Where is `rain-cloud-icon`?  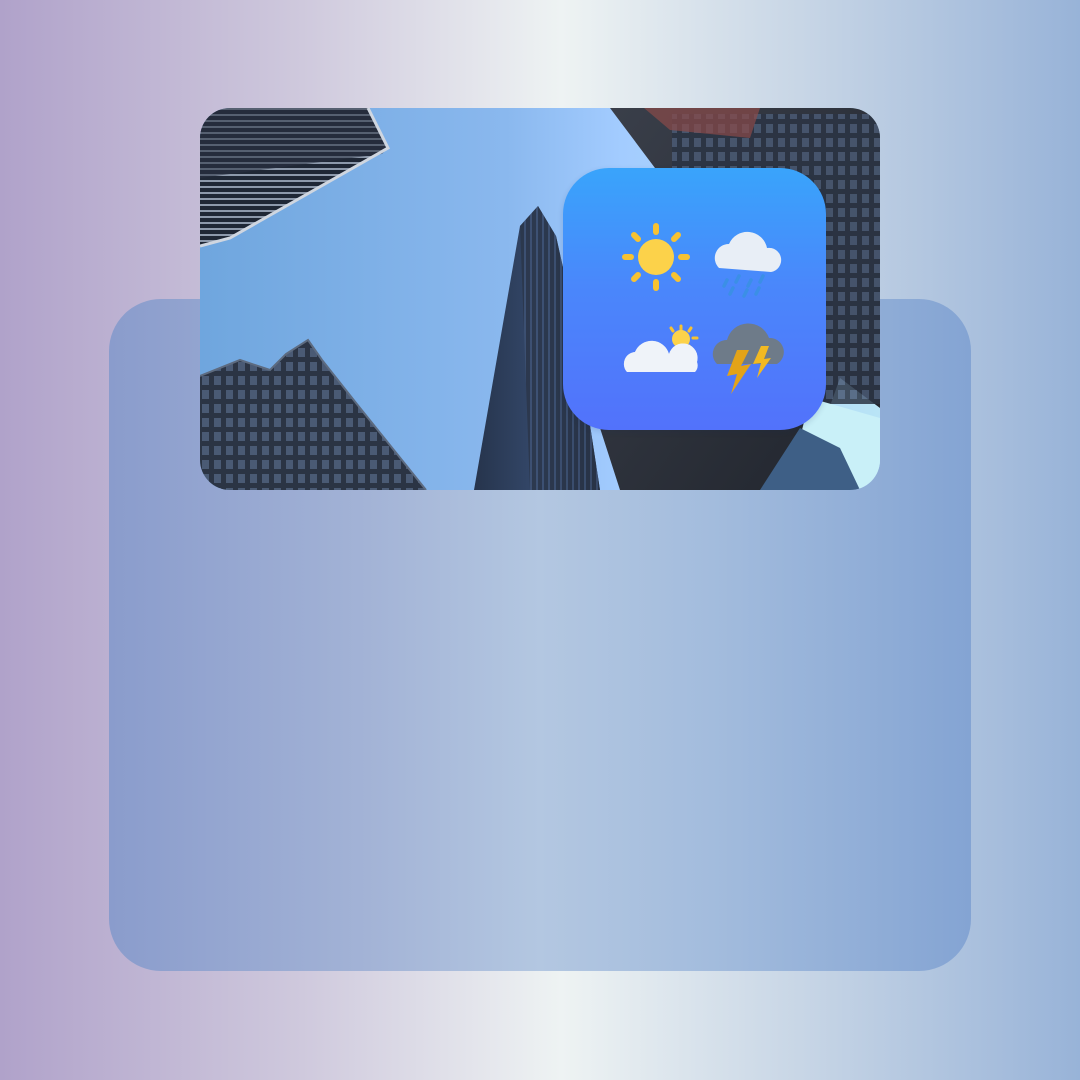 rain-cloud-icon is located at coordinates (748, 257).